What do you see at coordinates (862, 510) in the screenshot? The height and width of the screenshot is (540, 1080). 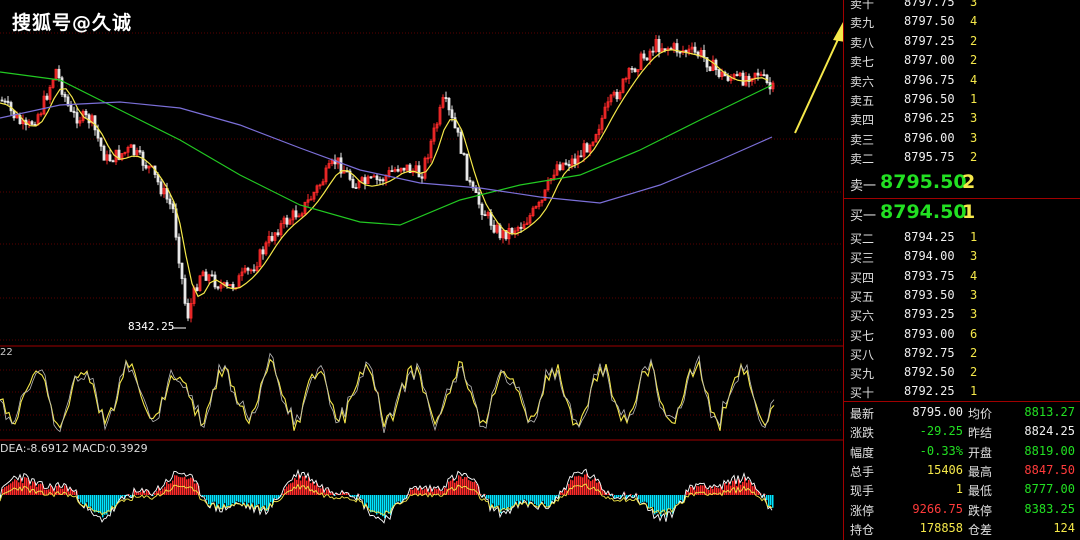 I see `stat-label: 涨停` at bounding box center [862, 510].